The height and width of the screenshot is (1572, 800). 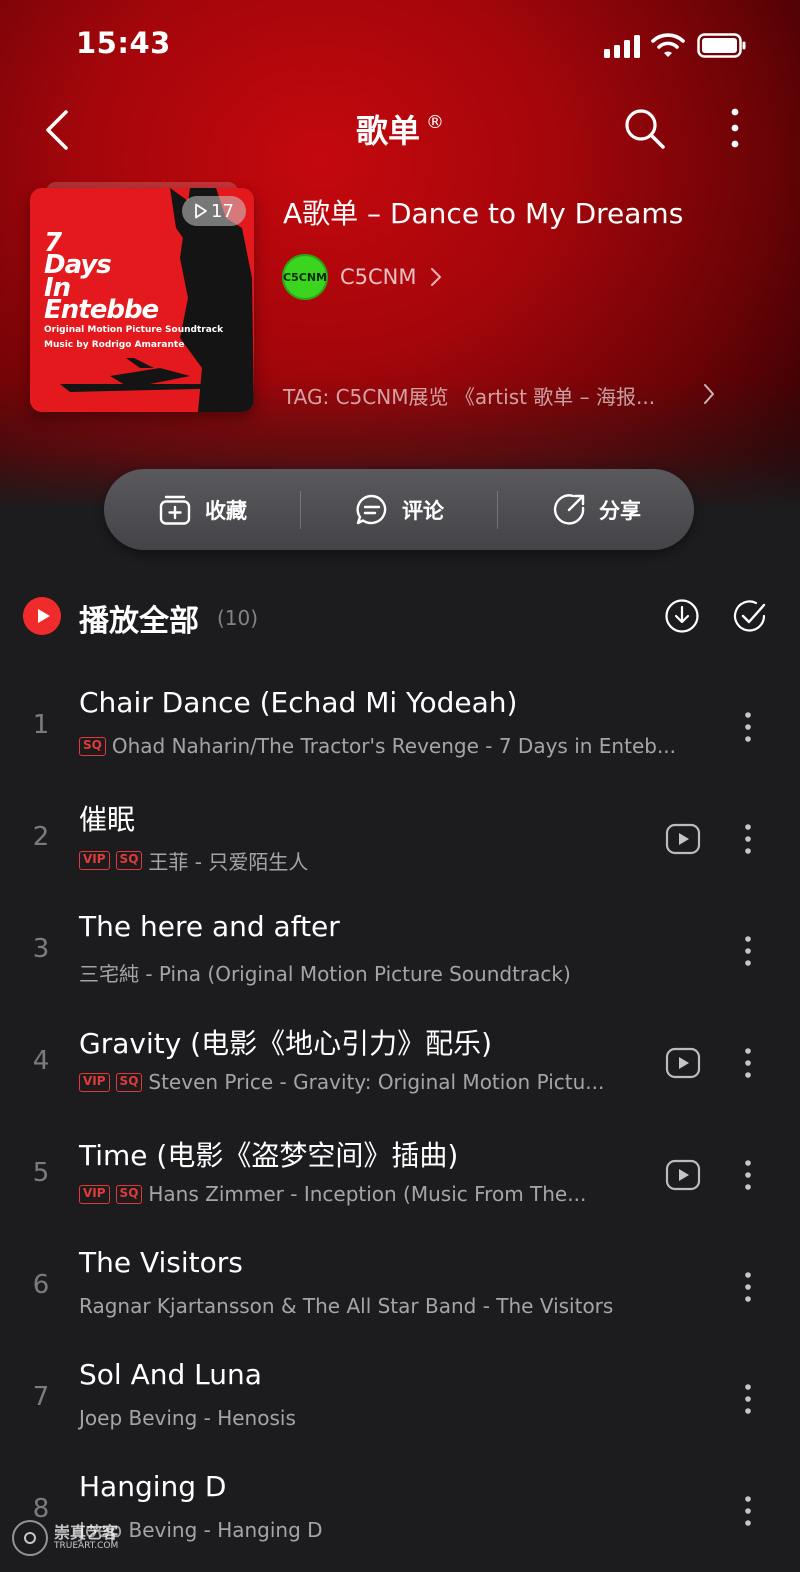 What do you see at coordinates (175, 510) in the screenshot?
I see `collect-icon` at bounding box center [175, 510].